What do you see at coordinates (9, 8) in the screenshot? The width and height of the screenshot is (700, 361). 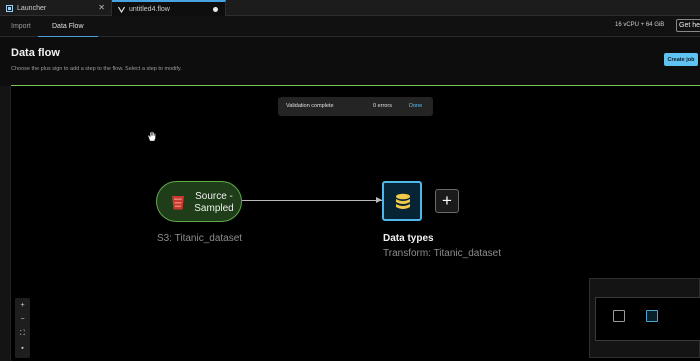 I see `launcher-icon` at bounding box center [9, 8].